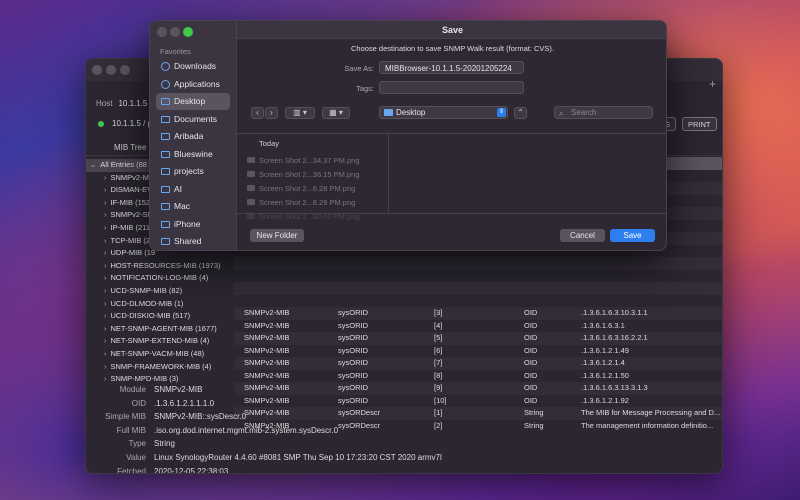  I want to click on forward-button: ›, so click(271, 113).